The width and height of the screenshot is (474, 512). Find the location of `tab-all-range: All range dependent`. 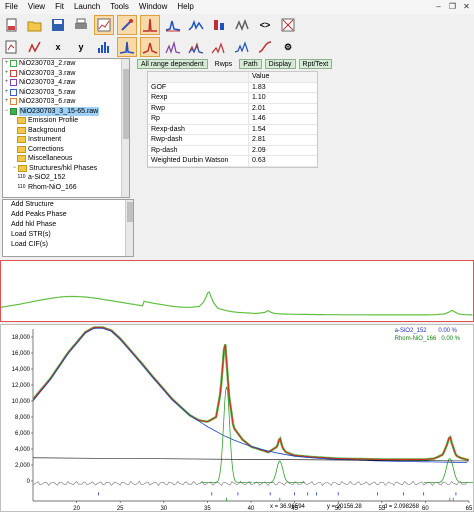

tab-all-range: All range dependent is located at coordinates (172, 64).